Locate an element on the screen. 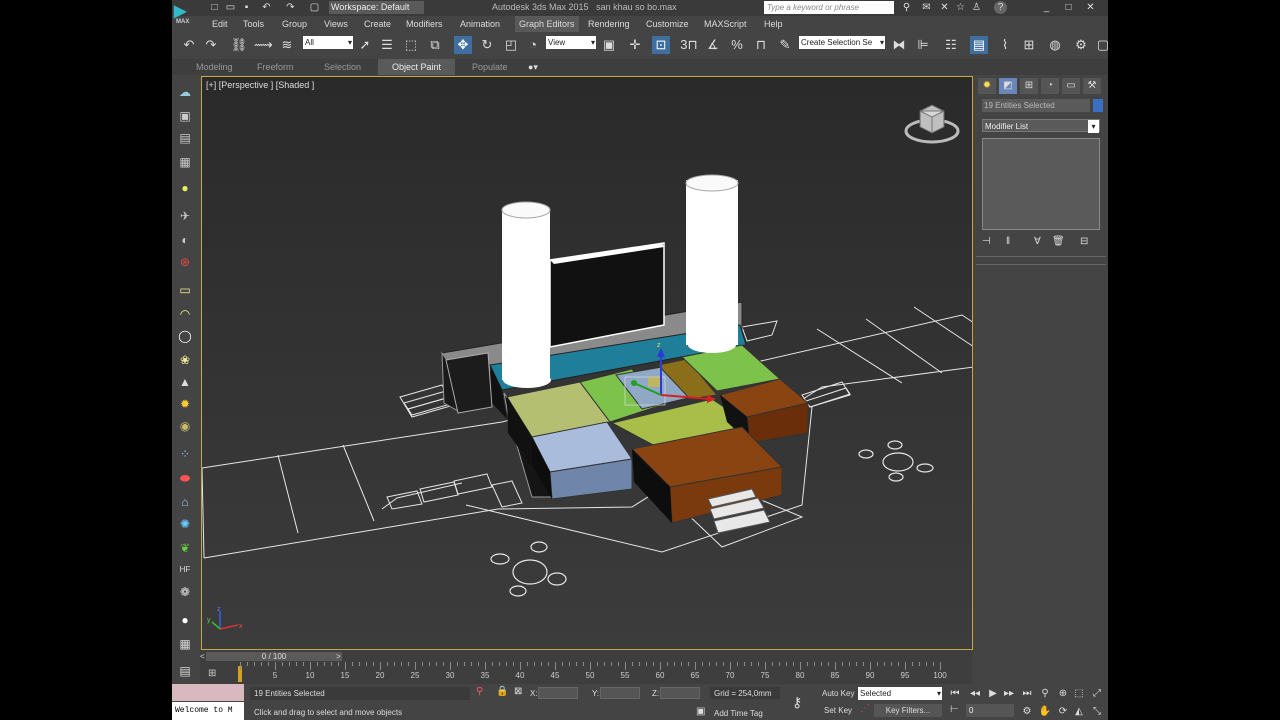 Image resolution: width=1280 pixels, height=720 pixels. menu-create: Create is located at coordinates (377, 24).